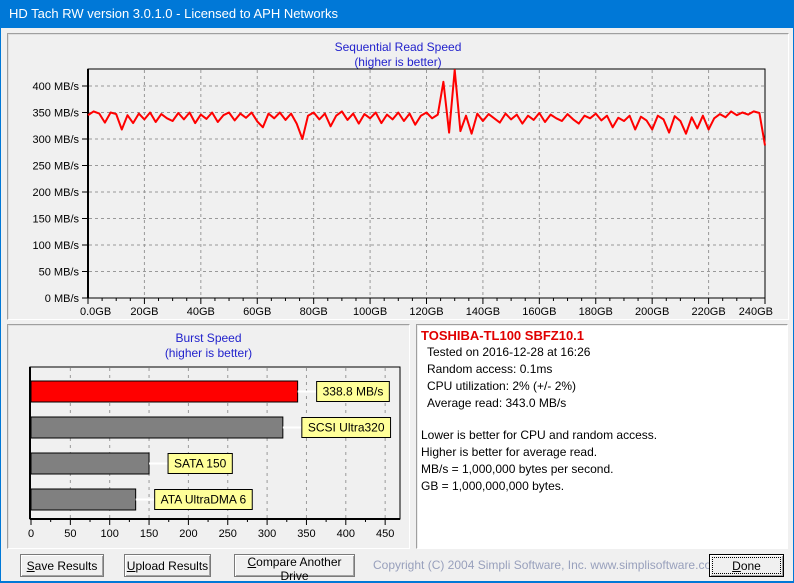 The height and width of the screenshot is (583, 794). I want to click on note-line: MB/s = 1,000,000 bytes per second., so click(517, 469).